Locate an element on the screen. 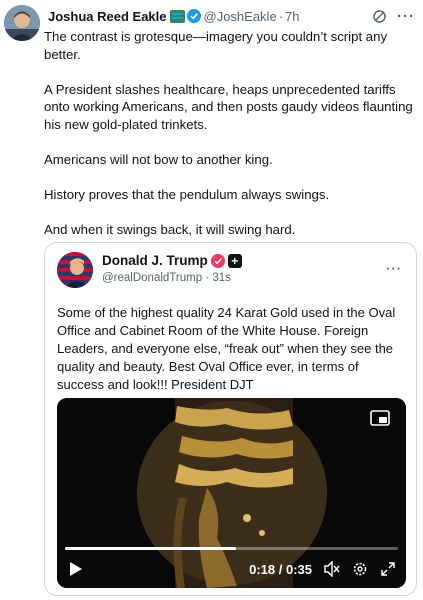  quoted-header: Donald J. Trump + is located at coordinates (172, 260).